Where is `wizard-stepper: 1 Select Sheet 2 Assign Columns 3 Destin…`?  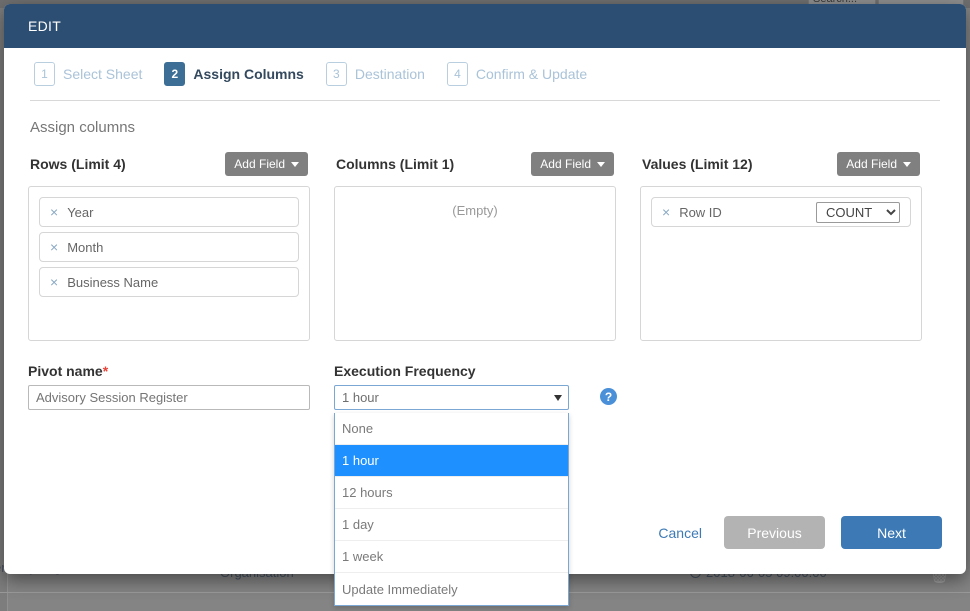 wizard-stepper: 1 Select Sheet 2 Assign Columns 3 Destin… is located at coordinates (485, 74).